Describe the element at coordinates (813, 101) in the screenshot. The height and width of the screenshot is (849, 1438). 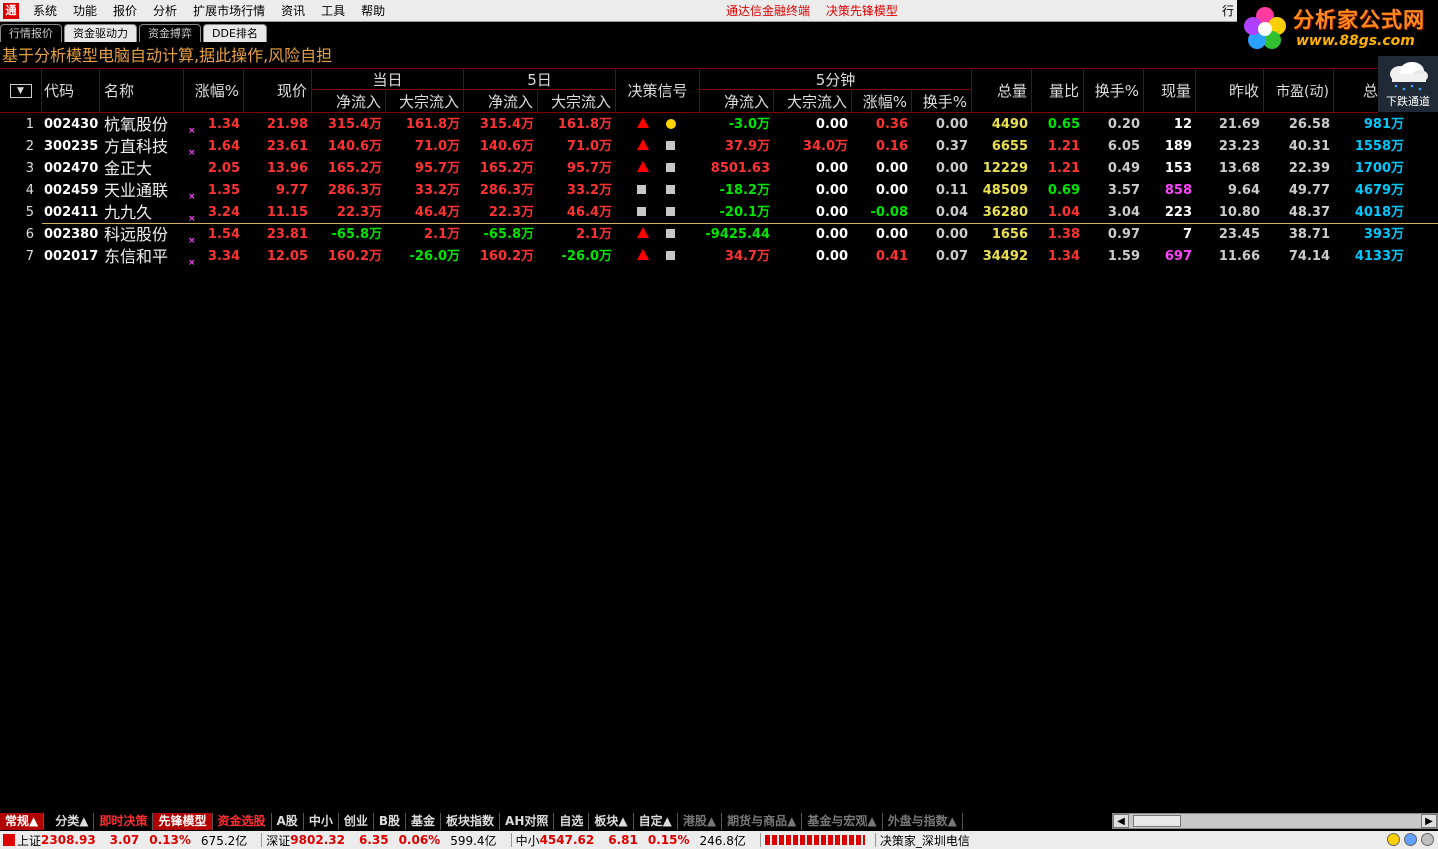
I see `header-five-min-block-inflow: 大宗流入` at that location.